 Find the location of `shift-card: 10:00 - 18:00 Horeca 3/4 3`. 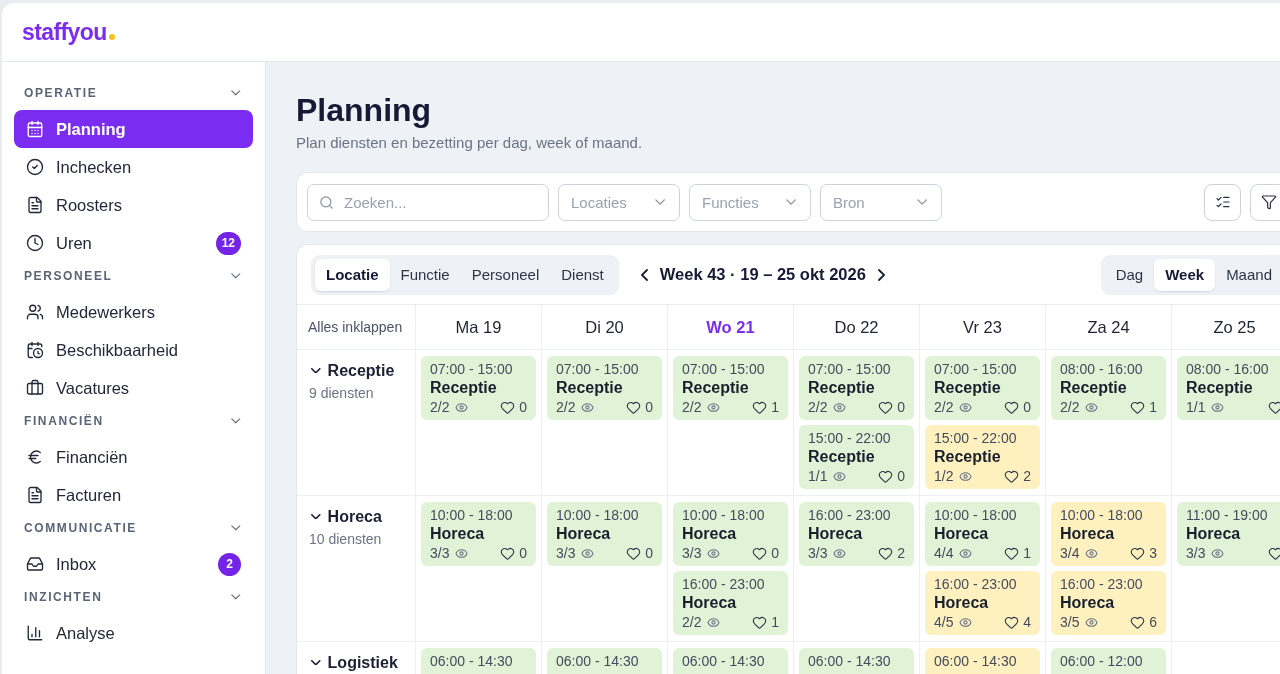

shift-card: 10:00 - 18:00 Horeca 3/4 3 is located at coordinates (1108, 534).